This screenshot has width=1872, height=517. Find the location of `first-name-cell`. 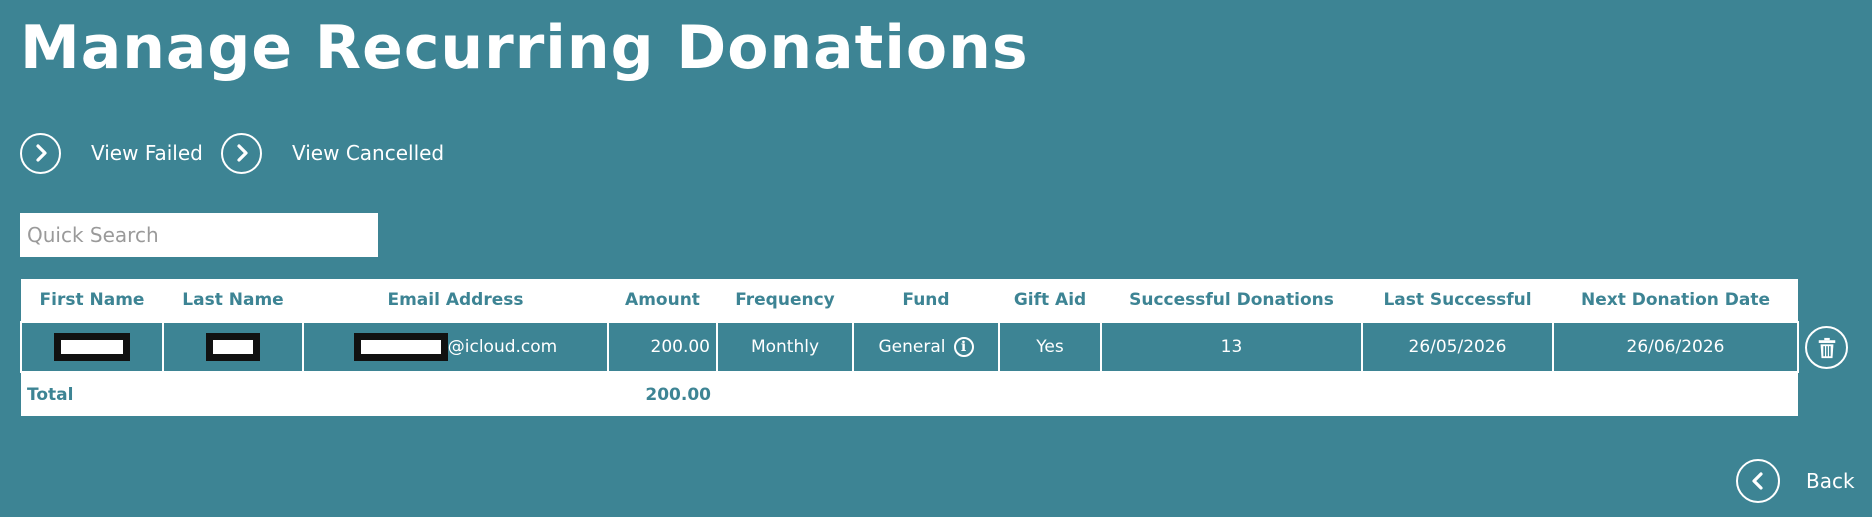

first-name-cell is located at coordinates (91, 347).